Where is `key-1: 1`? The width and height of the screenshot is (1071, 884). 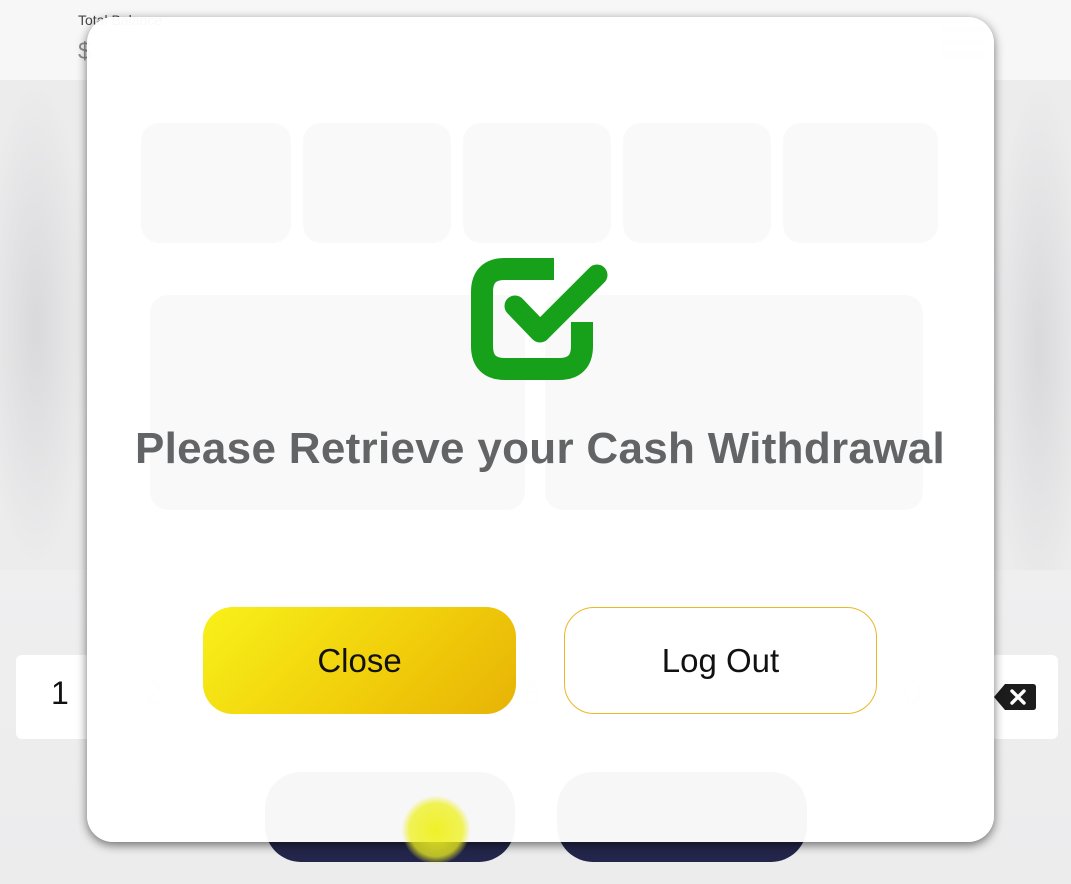
key-1: 1 is located at coordinates (60, 693).